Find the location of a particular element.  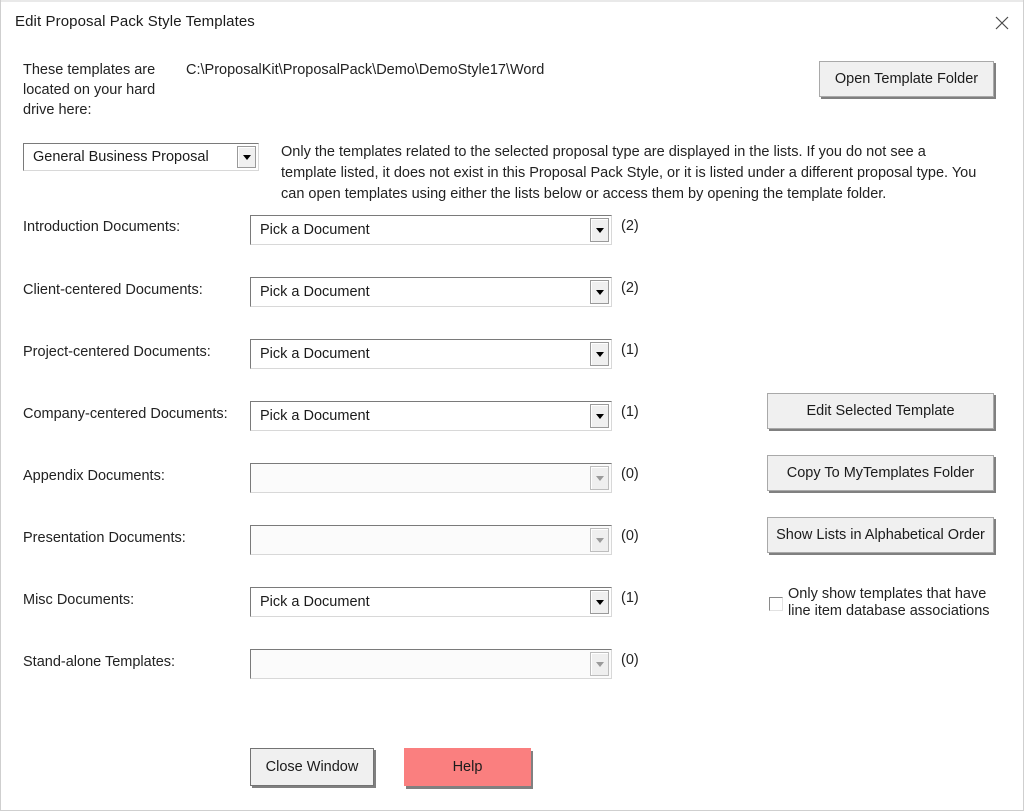

proposal-type-select: General Business Proposal is located at coordinates (141, 157).